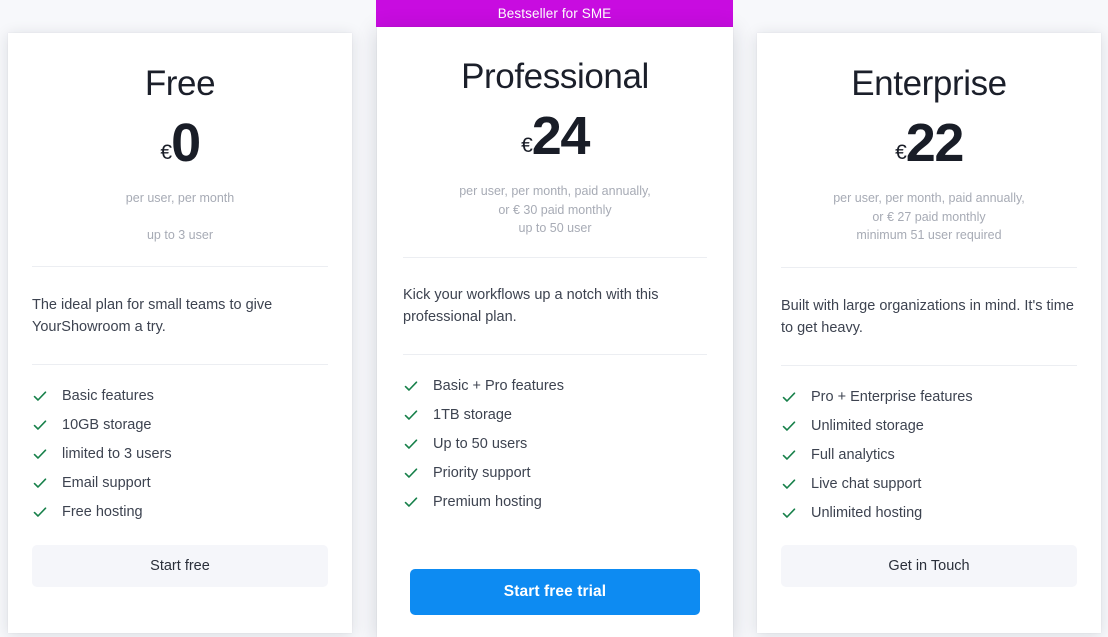 The image size is (1108, 637). I want to click on price-amount: 24, so click(561, 136).